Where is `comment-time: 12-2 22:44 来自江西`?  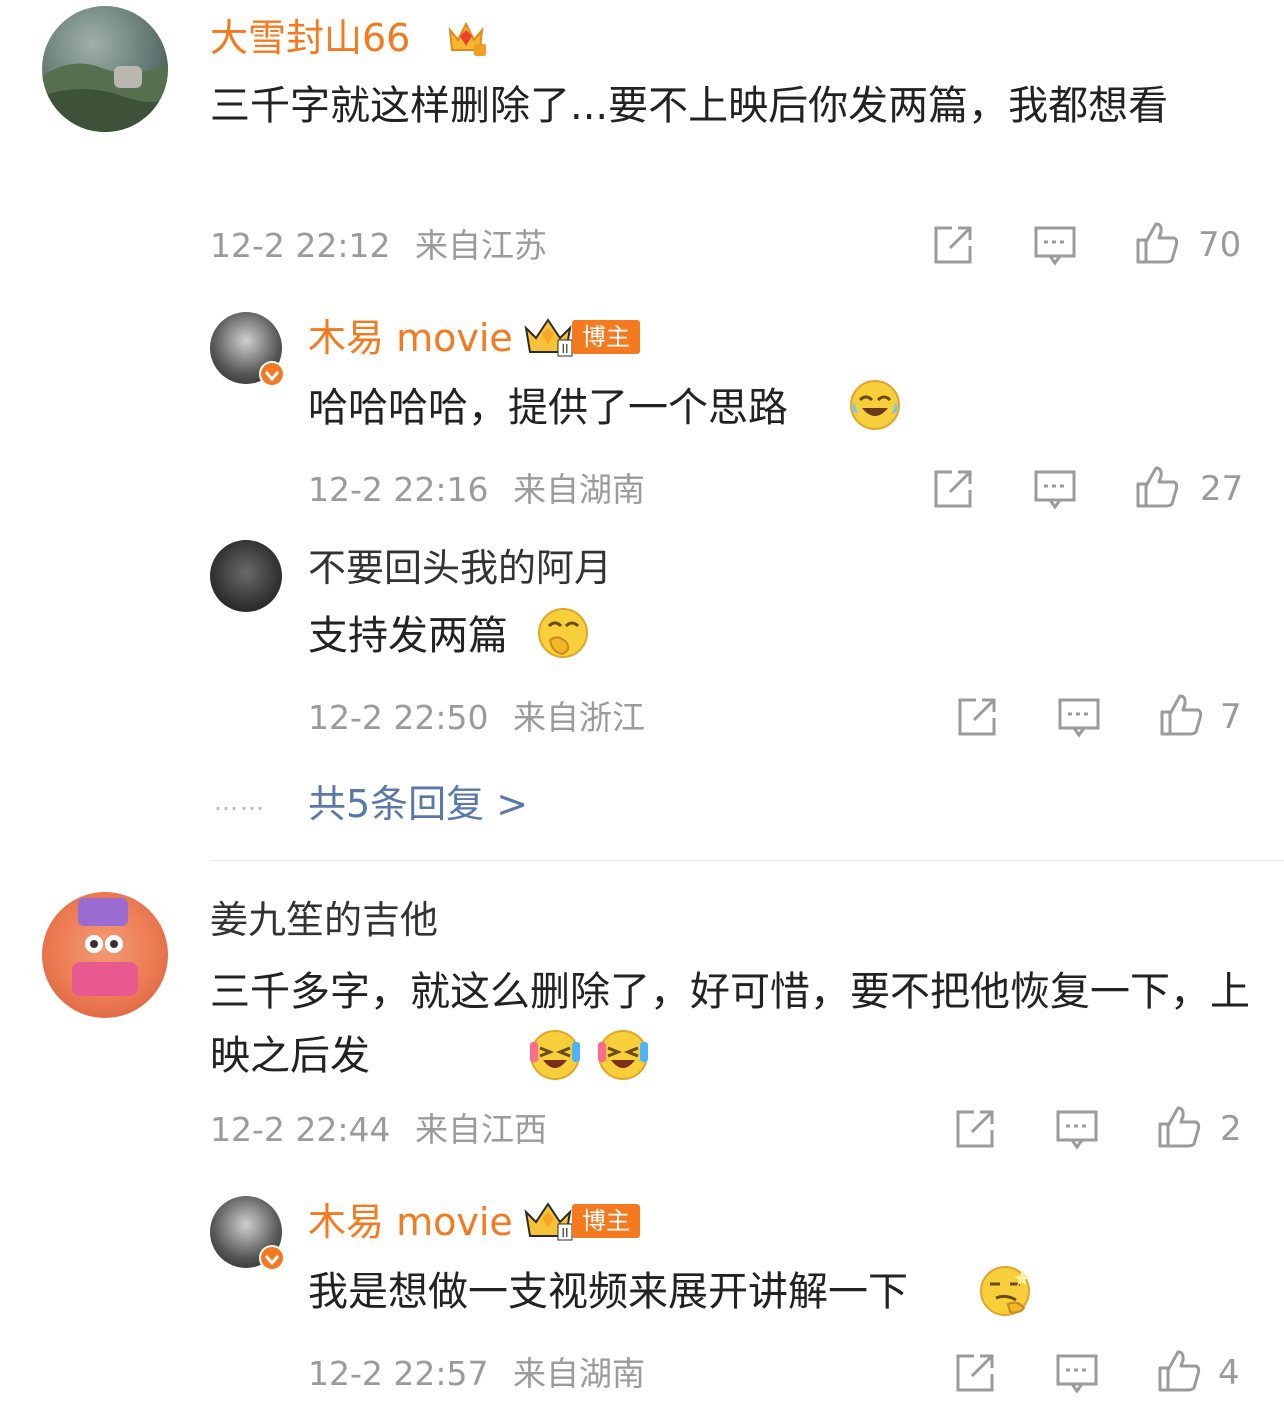
comment-time: 12-2 22:44 来自江西 is located at coordinates (378, 1130).